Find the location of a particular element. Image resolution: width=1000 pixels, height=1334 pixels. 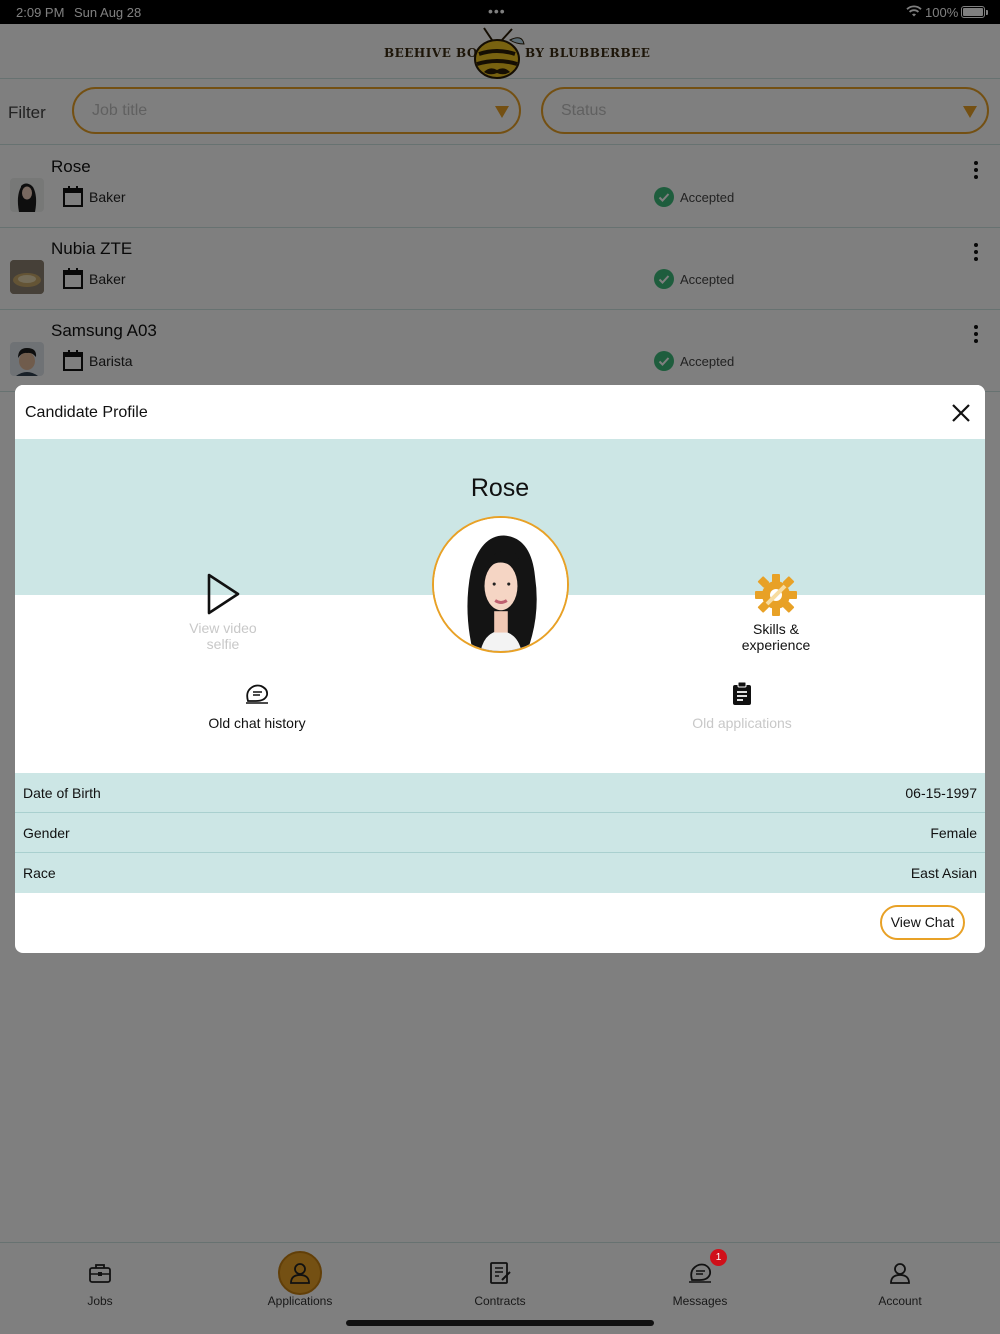

candidate-photo is located at coordinates (500, 584).